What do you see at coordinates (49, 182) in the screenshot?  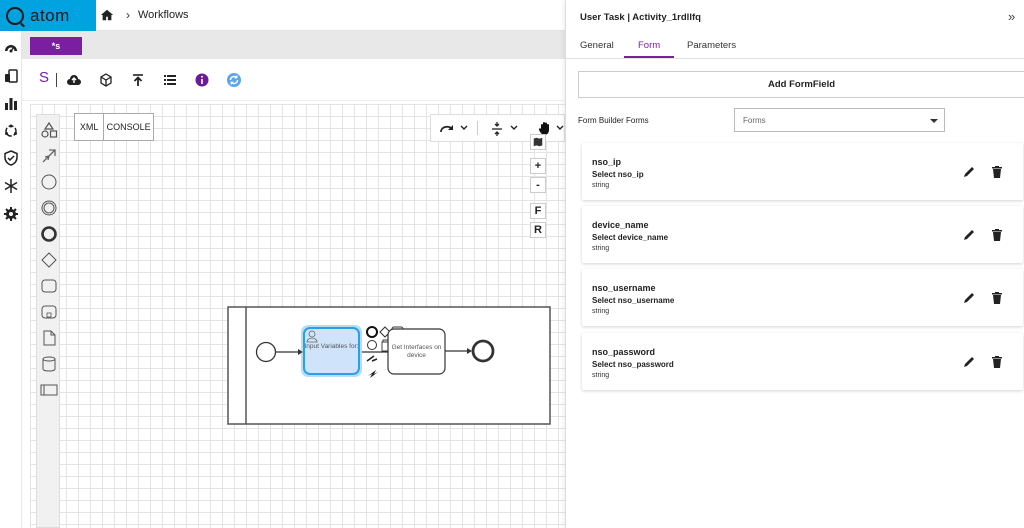 I see `start-event-tool-icon` at bounding box center [49, 182].